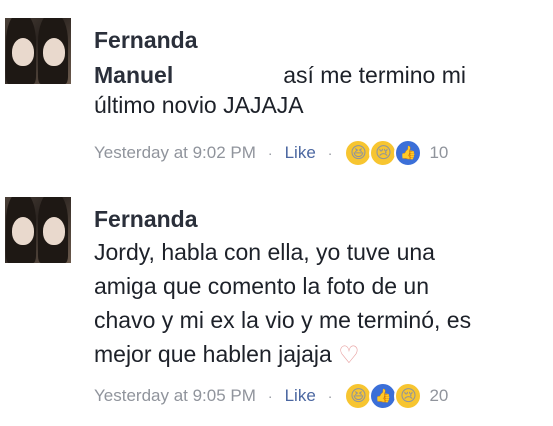 The height and width of the screenshot is (426, 553). I want to click on comment-text-line: Jordy, habla con ella, yo tuve una, so click(264, 252).